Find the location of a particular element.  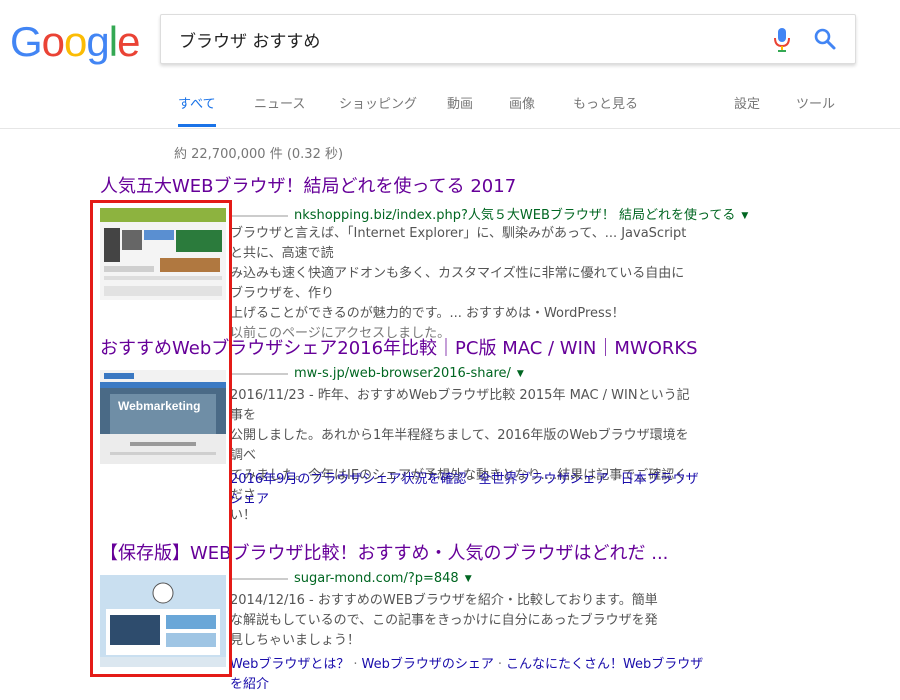

tab-tools: ツール is located at coordinates (815, 110).